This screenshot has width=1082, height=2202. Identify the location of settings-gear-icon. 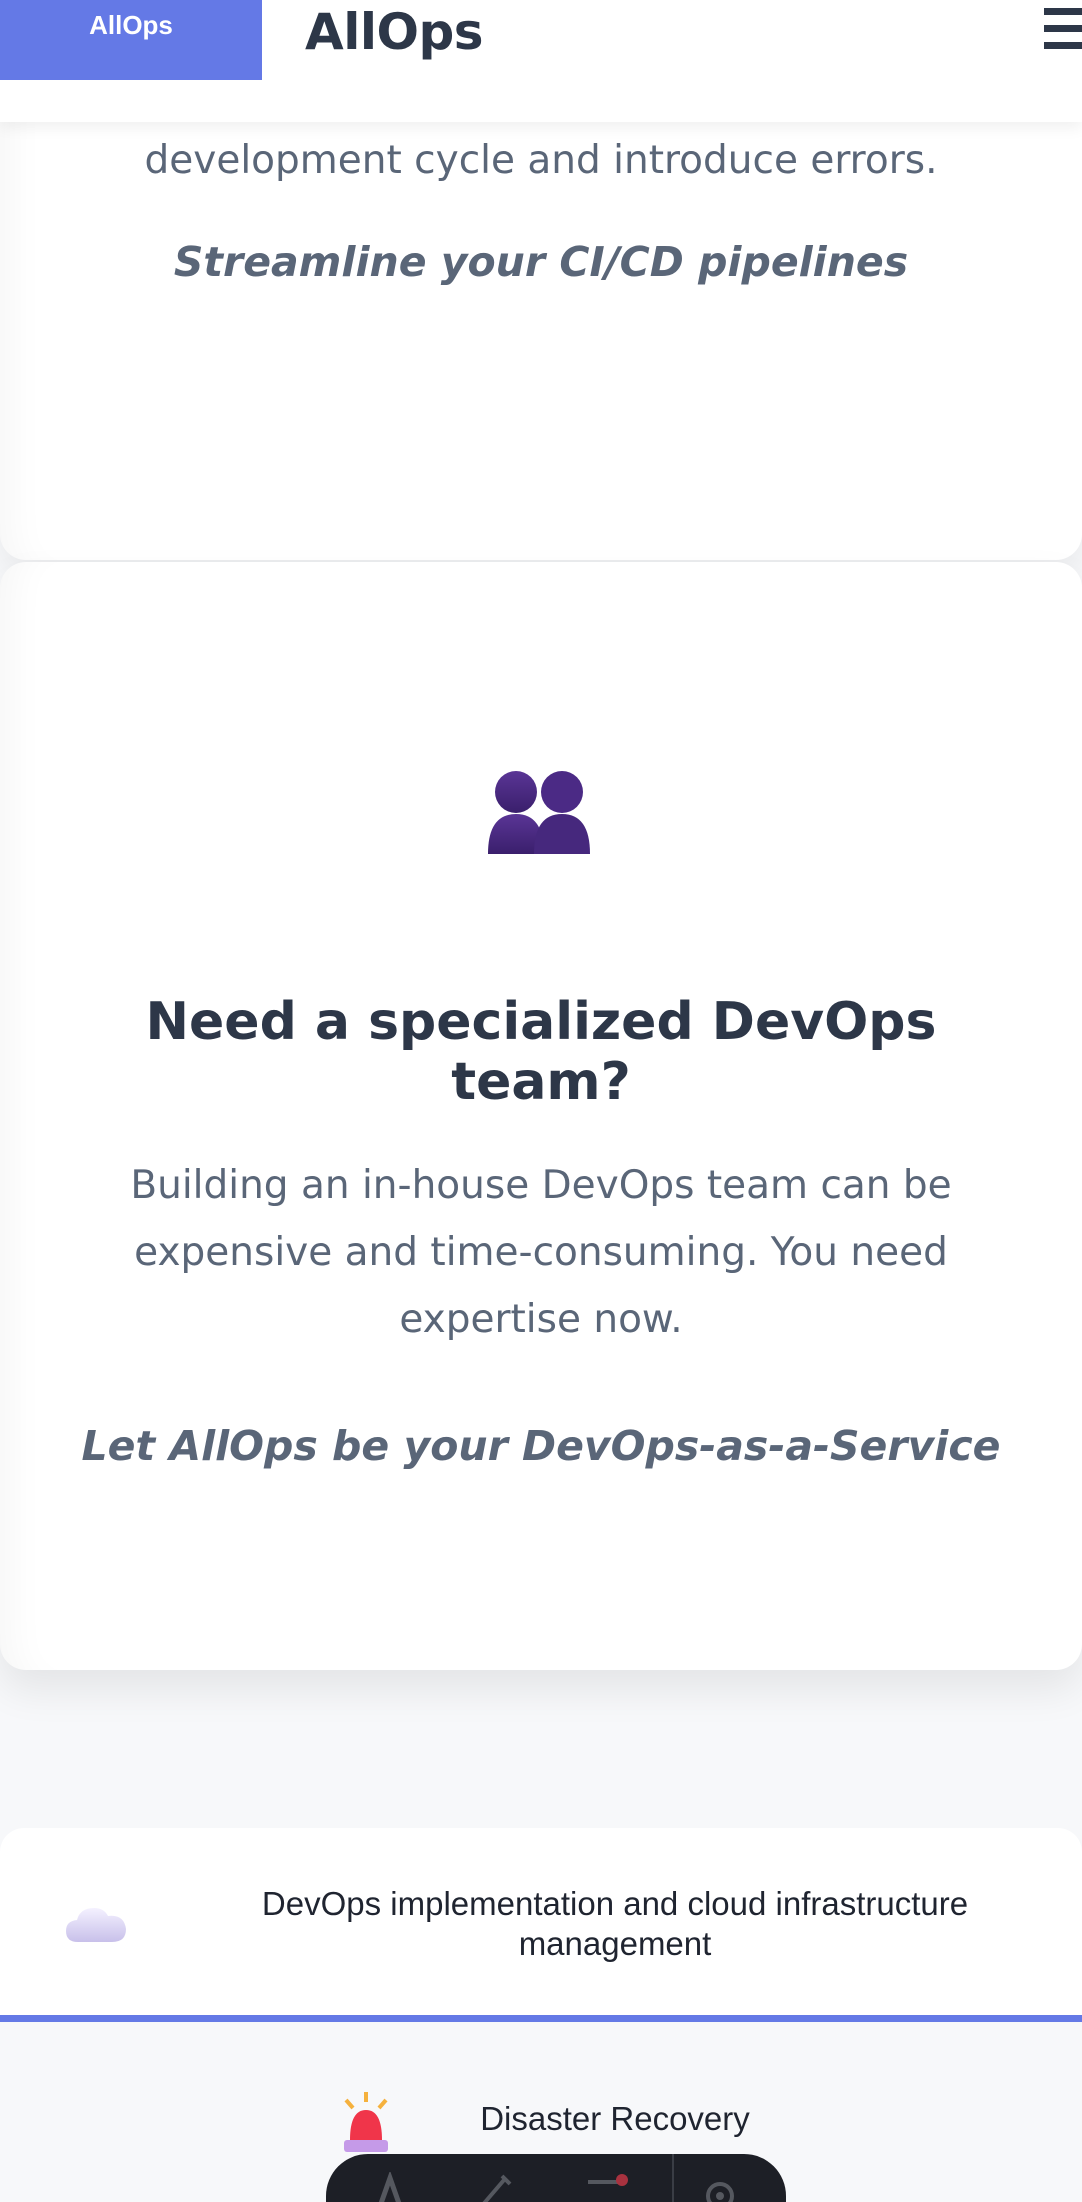
(720, 2187).